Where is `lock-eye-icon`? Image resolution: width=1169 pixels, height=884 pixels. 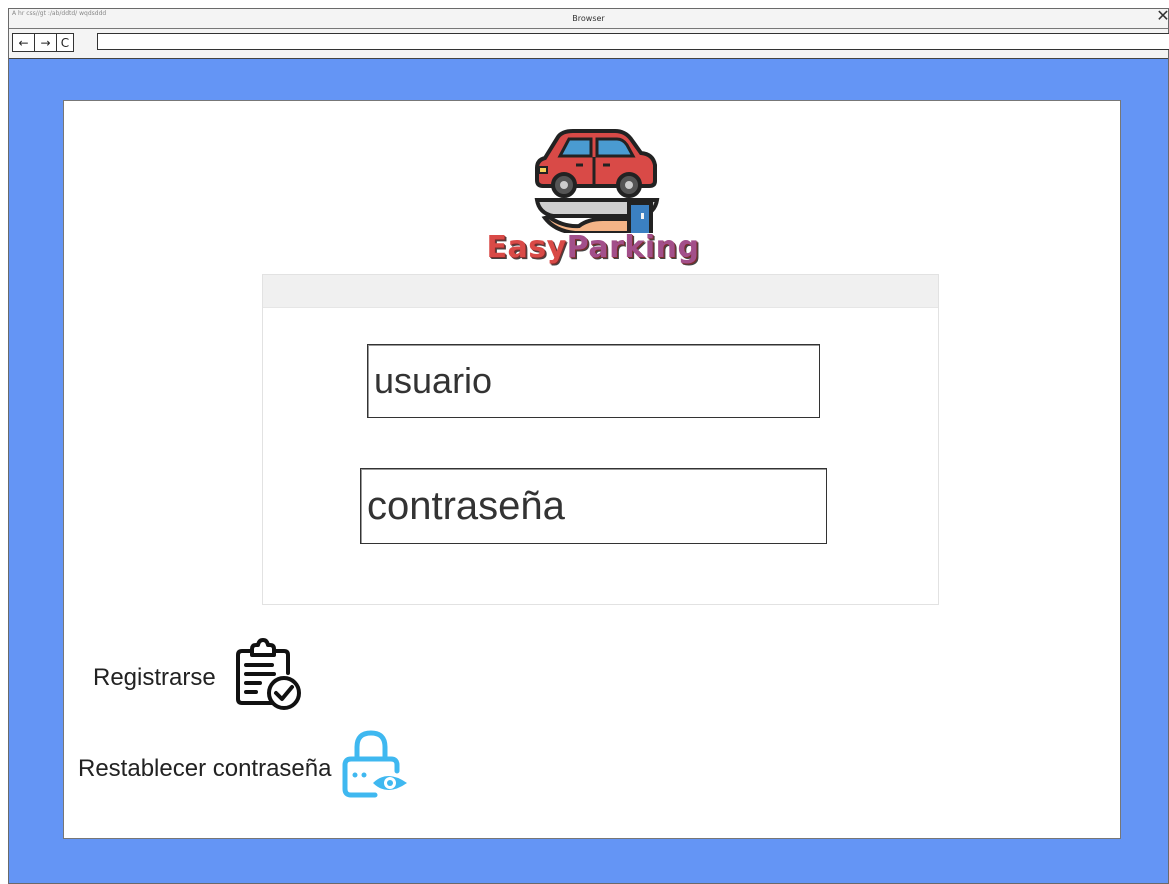 lock-eye-icon is located at coordinates (375, 768).